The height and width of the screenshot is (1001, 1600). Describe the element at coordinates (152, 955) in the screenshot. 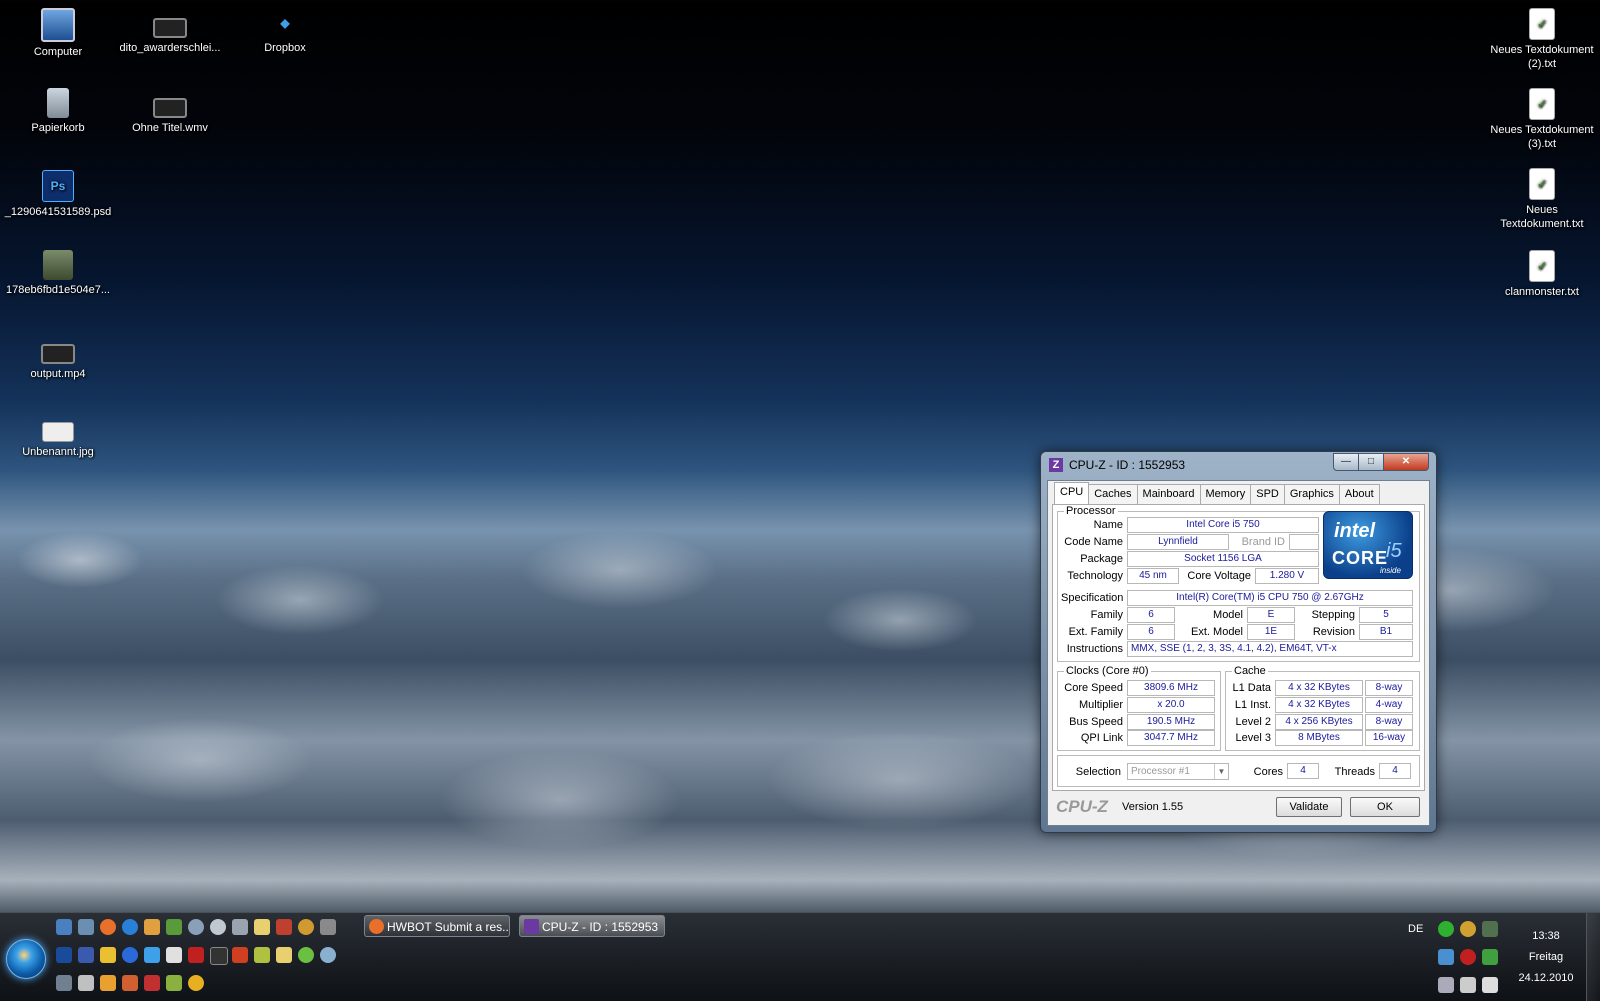

I see `quicklaunch-dropbox-icon` at that location.